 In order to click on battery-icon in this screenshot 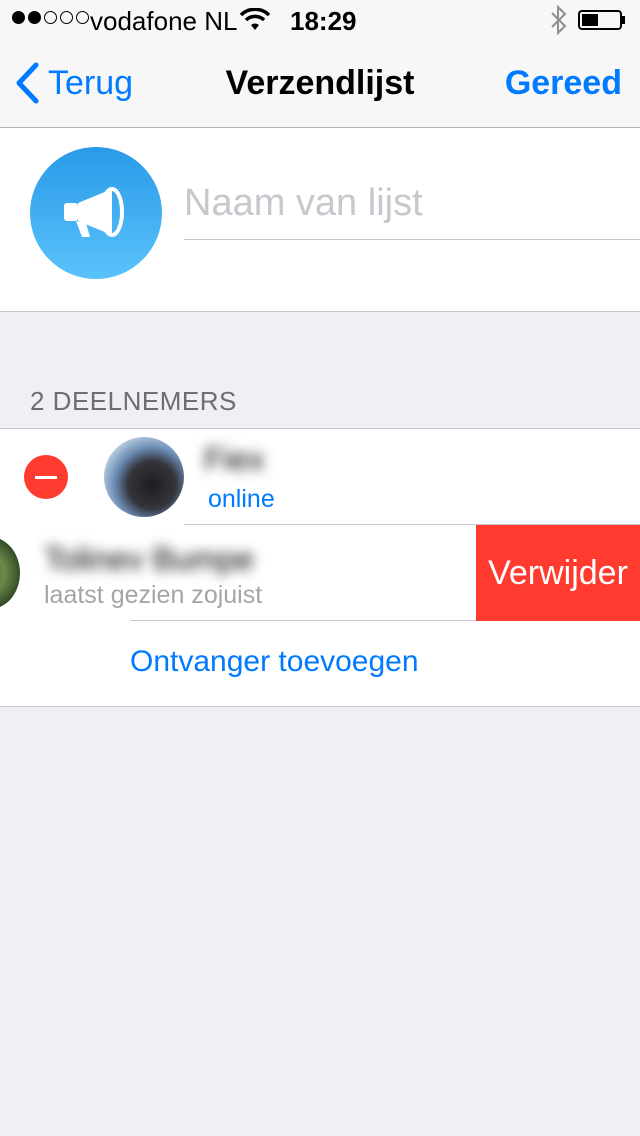, I will do `click(600, 20)`.